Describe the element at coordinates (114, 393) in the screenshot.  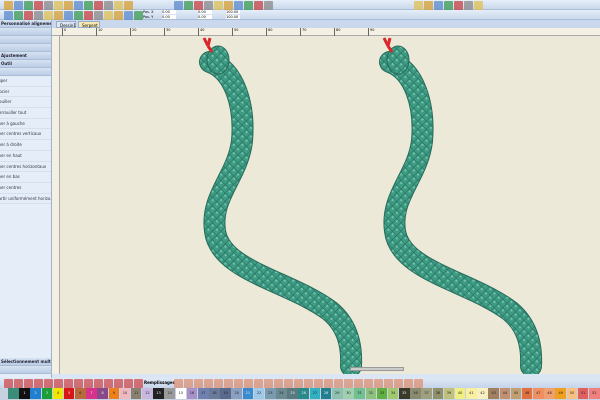
I see `color-swatch: 9` at that location.